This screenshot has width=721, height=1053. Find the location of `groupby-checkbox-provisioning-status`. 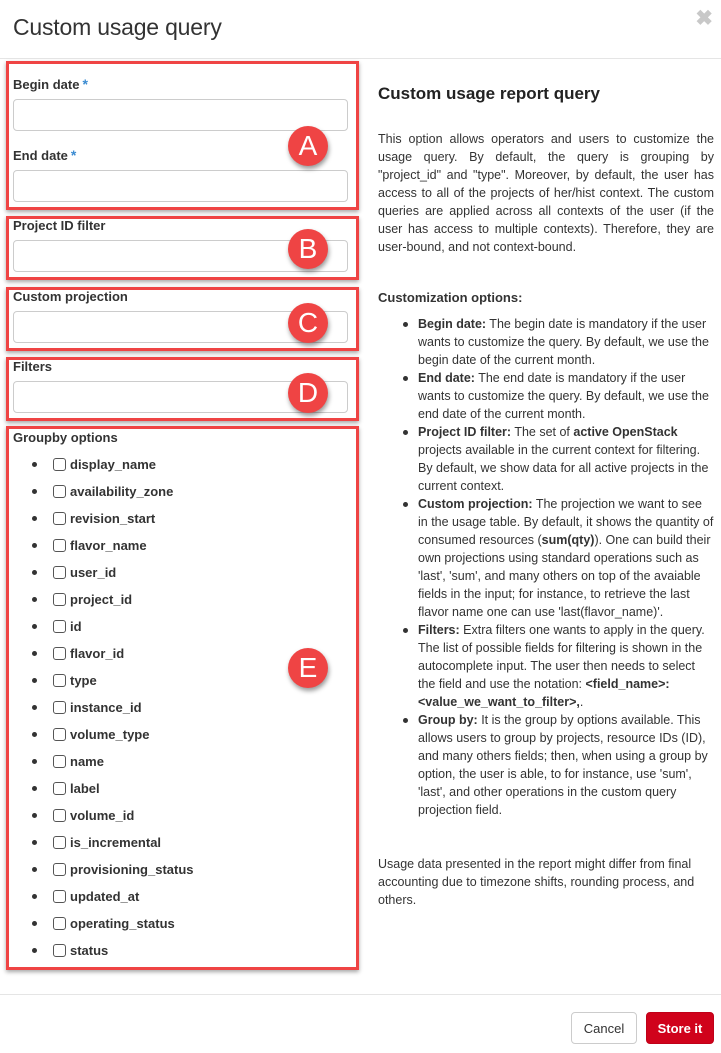

groupby-checkbox-provisioning-status is located at coordinates (59, 869).